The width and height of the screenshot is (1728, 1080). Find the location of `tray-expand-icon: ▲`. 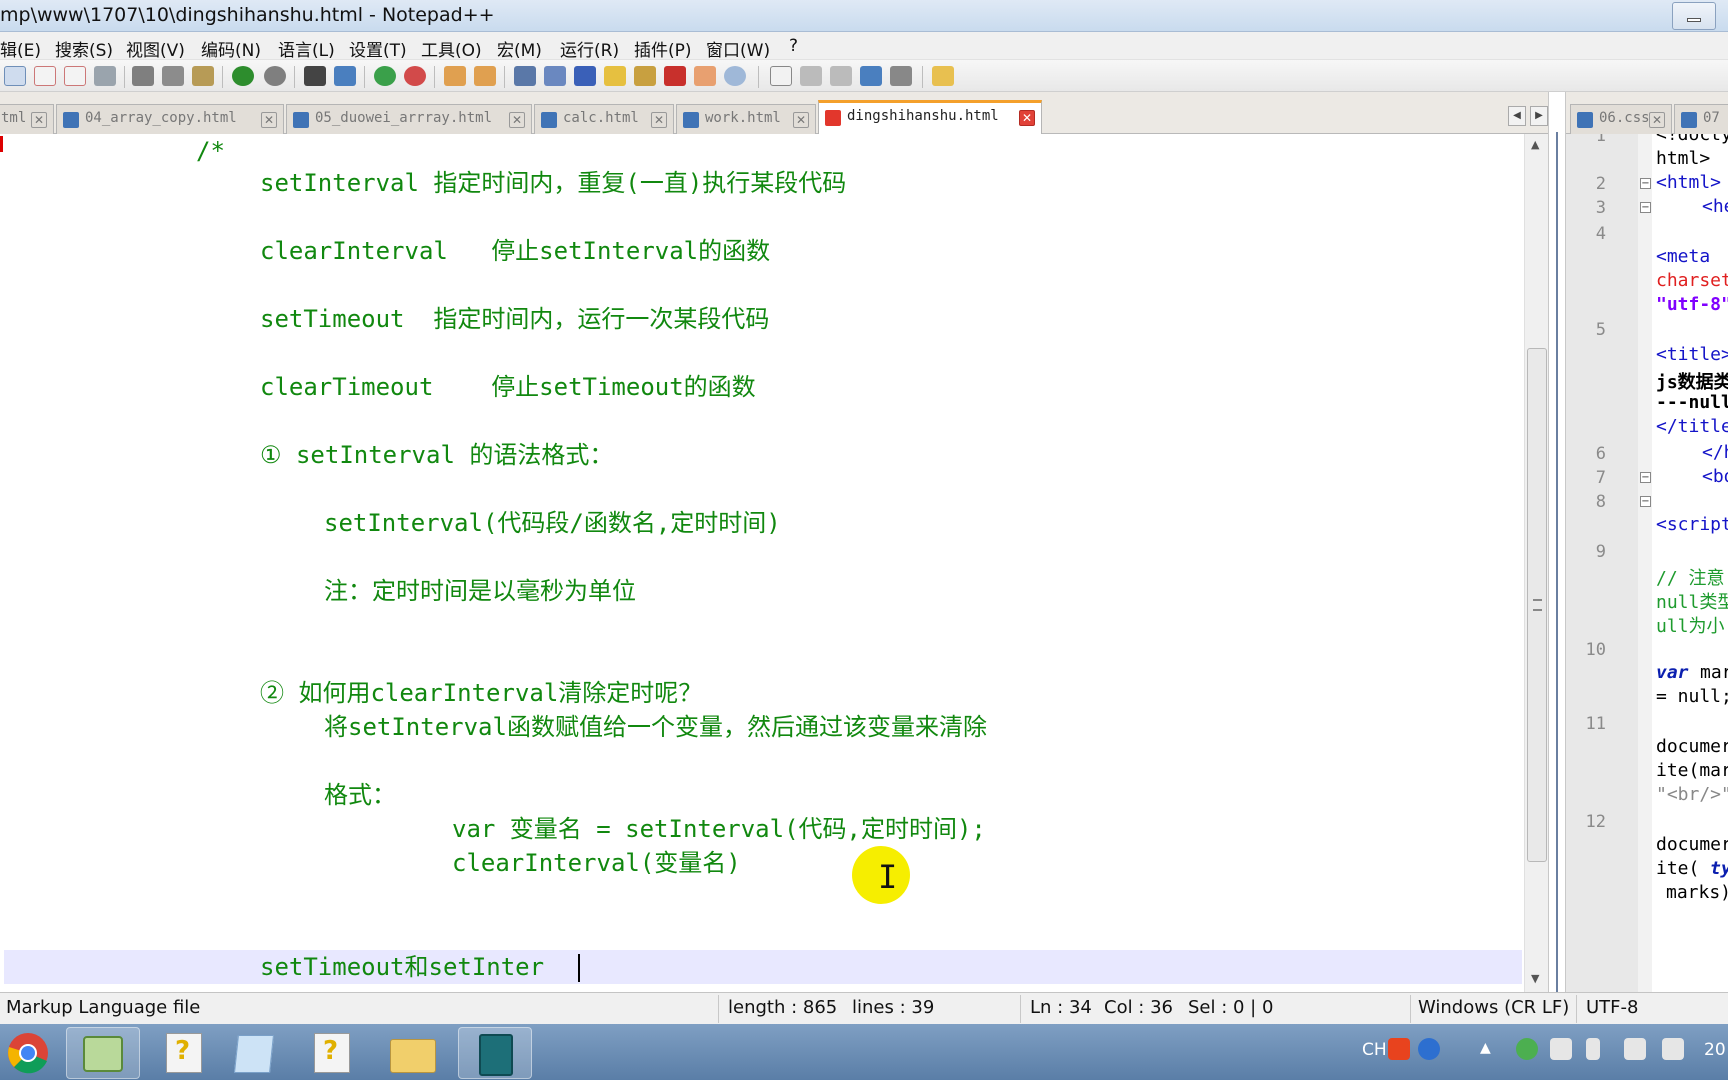

tray-expand-icon: ▲ is located at coordinates (1485, 1048).